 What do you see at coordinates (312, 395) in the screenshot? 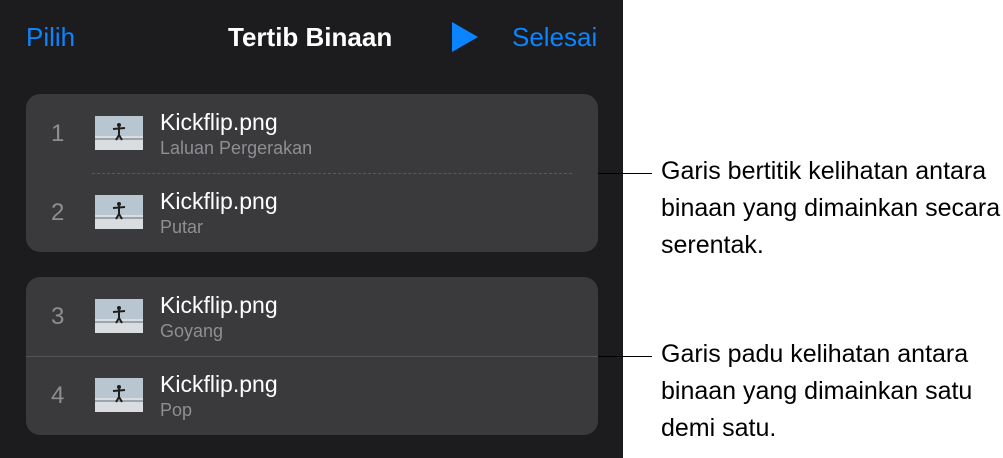
I see `build-row: 4 Kickflip.png Pop` at bounding box center [312, 395].